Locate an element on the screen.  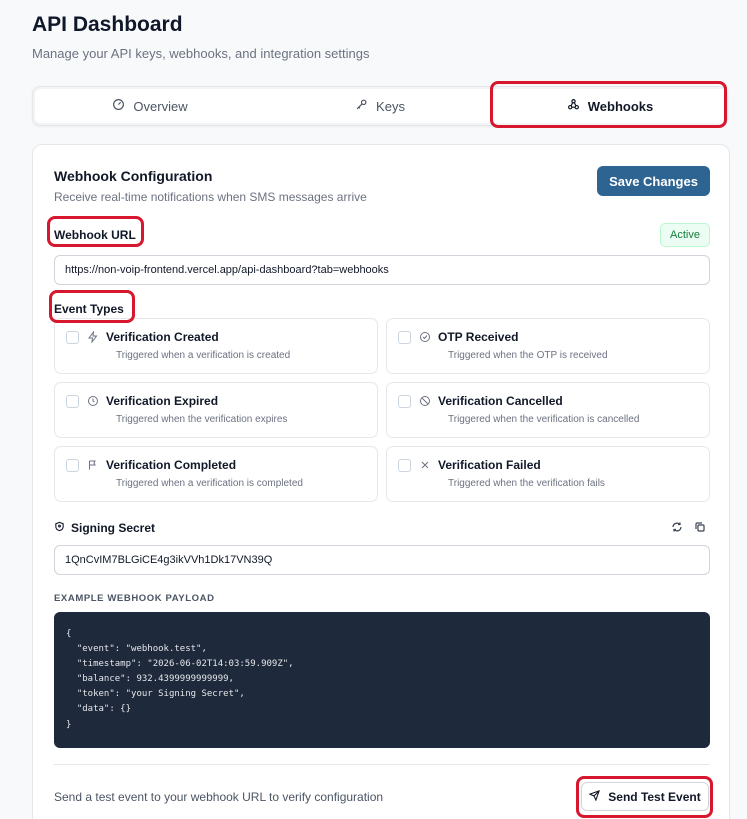
shield-icon is located at coordinates (59, 528).